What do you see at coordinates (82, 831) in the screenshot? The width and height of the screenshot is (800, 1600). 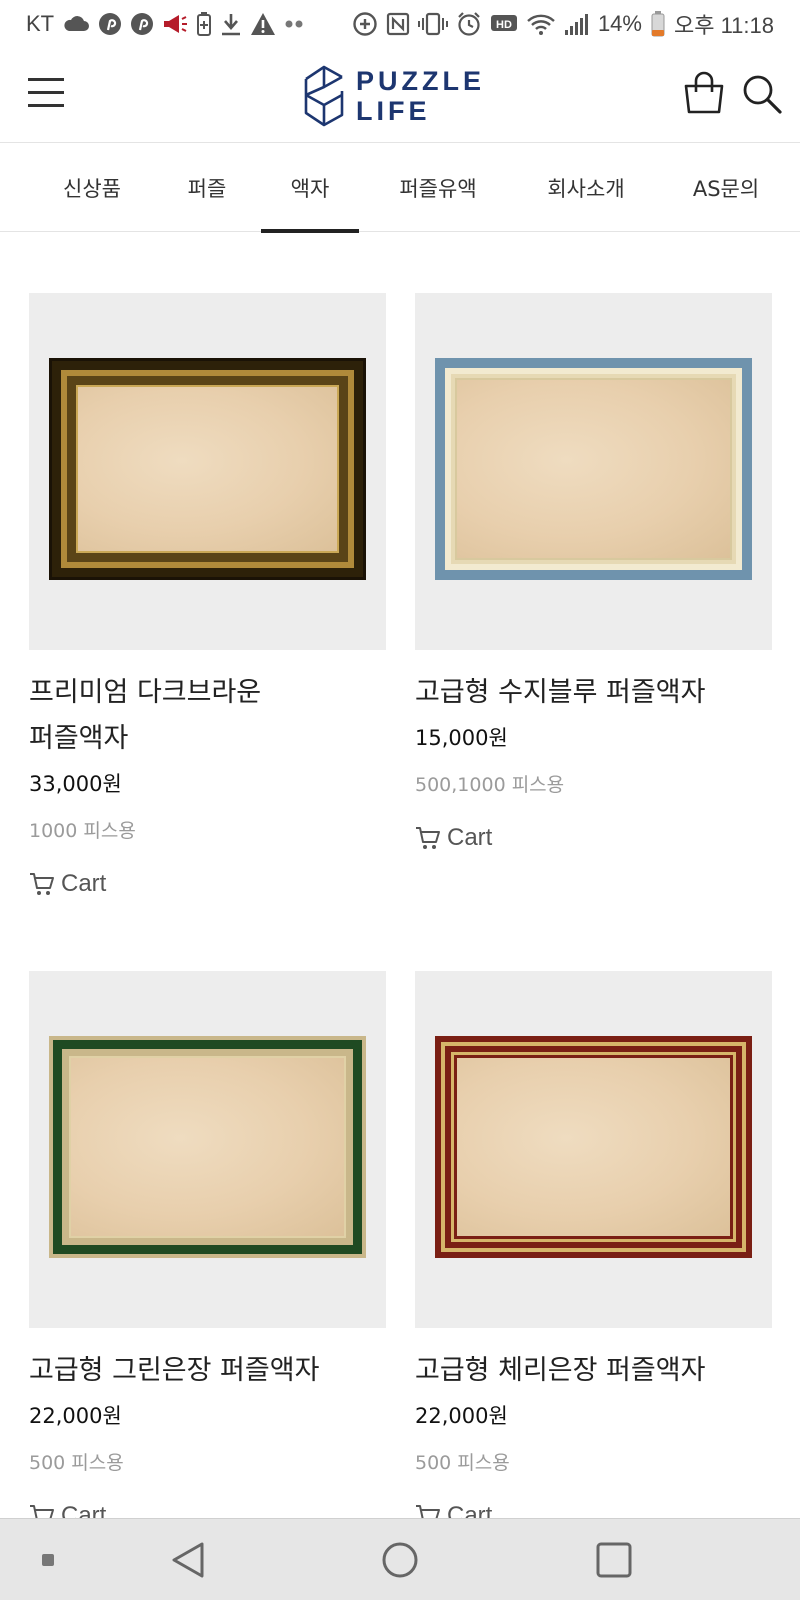 I see `product-note: 1000 피스용` at bounding box center [82, 831].